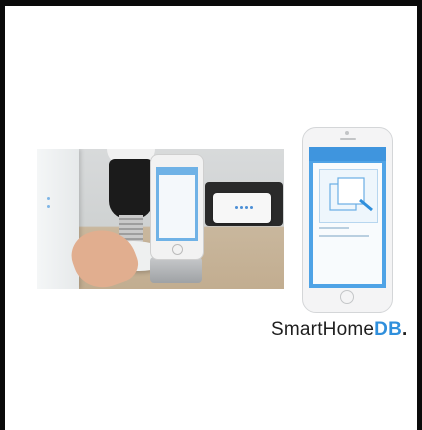 The width and height of the screenshot is (422, 430). What do you see at coordinates (58, 219) in the screenshot?
I see `router-device` at bounding box center [58, 219].